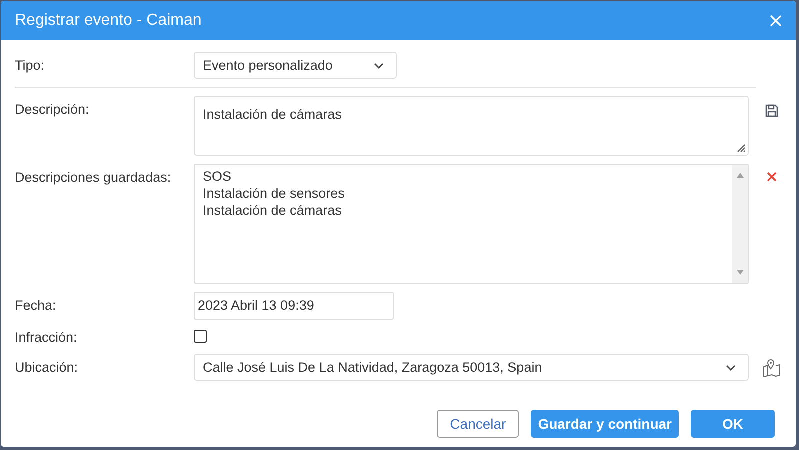 This screenshot has height=450, width=799. I want to click on checkbox, so click(200, 336).